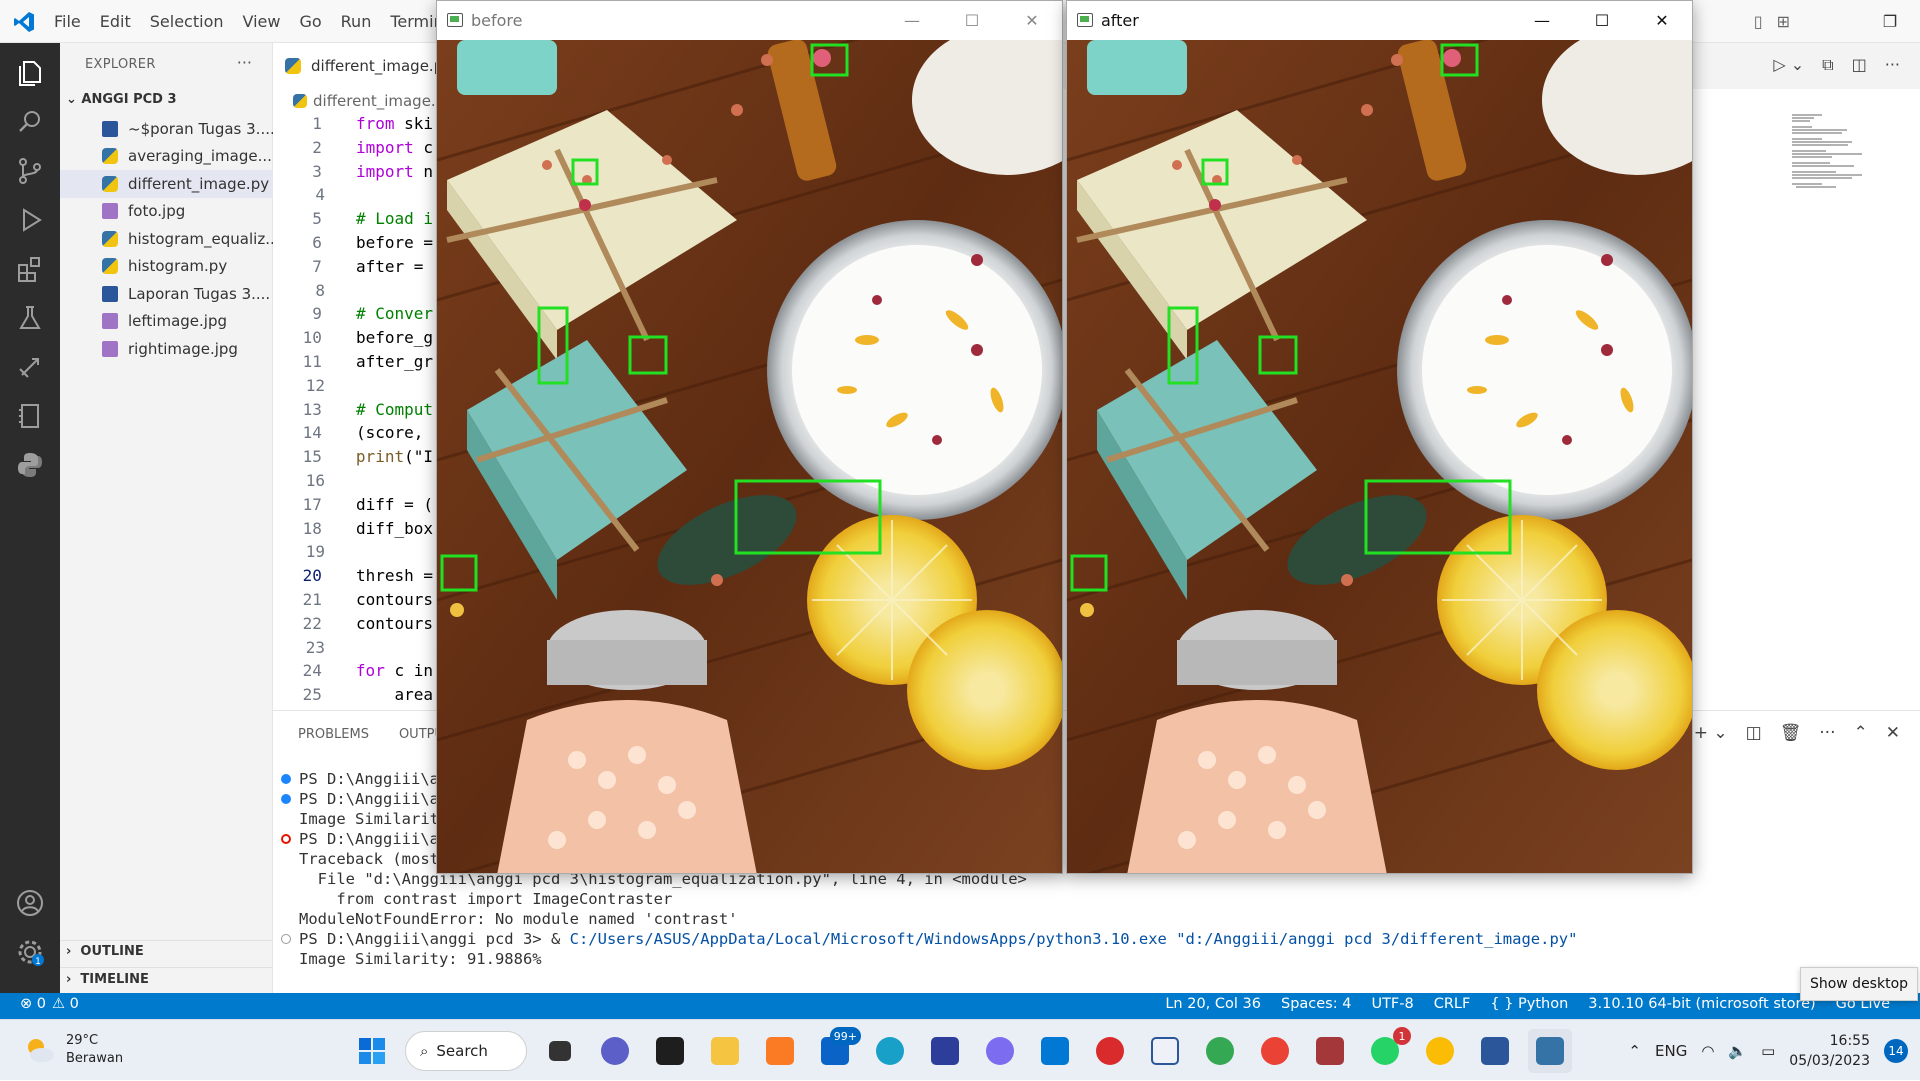 This screenshot has width=1920, height=1081. I want to click on menu-file: File, so click(67, 21).